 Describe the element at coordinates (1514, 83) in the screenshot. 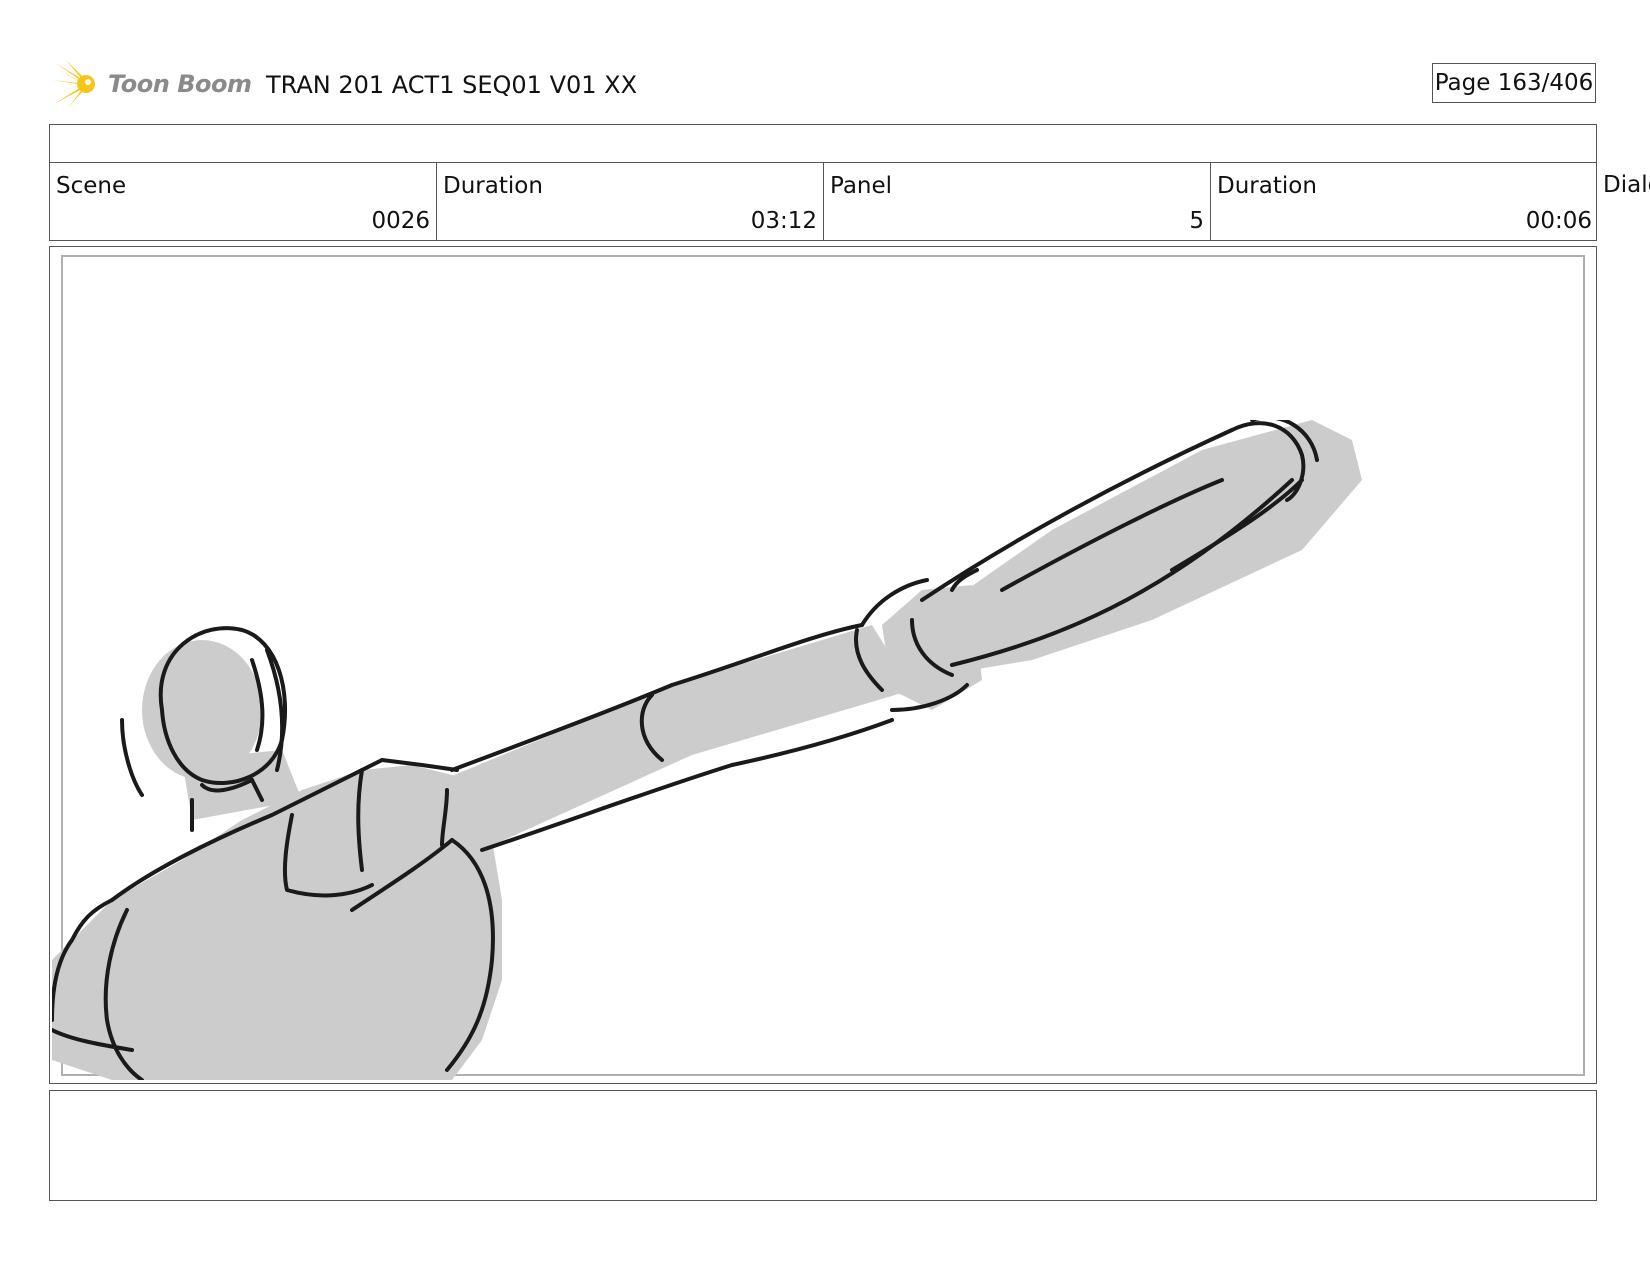

I see `page-number: Page 163/406` at that location.